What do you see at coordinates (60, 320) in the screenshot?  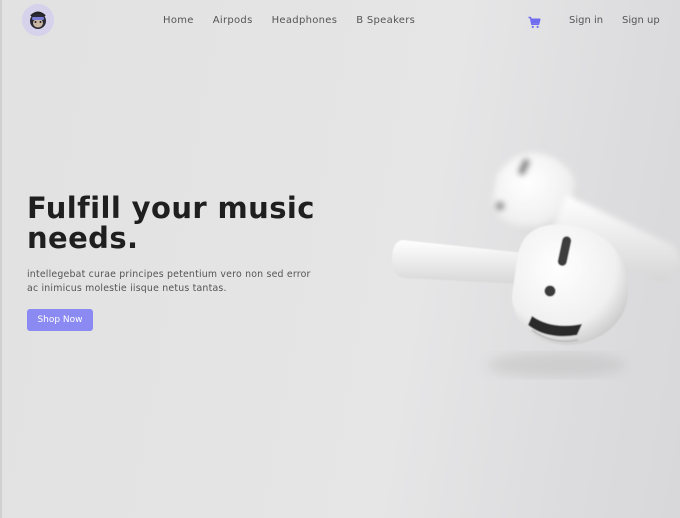 I see `shop-now-button: Shop Now` at bounding box center [60, 320].